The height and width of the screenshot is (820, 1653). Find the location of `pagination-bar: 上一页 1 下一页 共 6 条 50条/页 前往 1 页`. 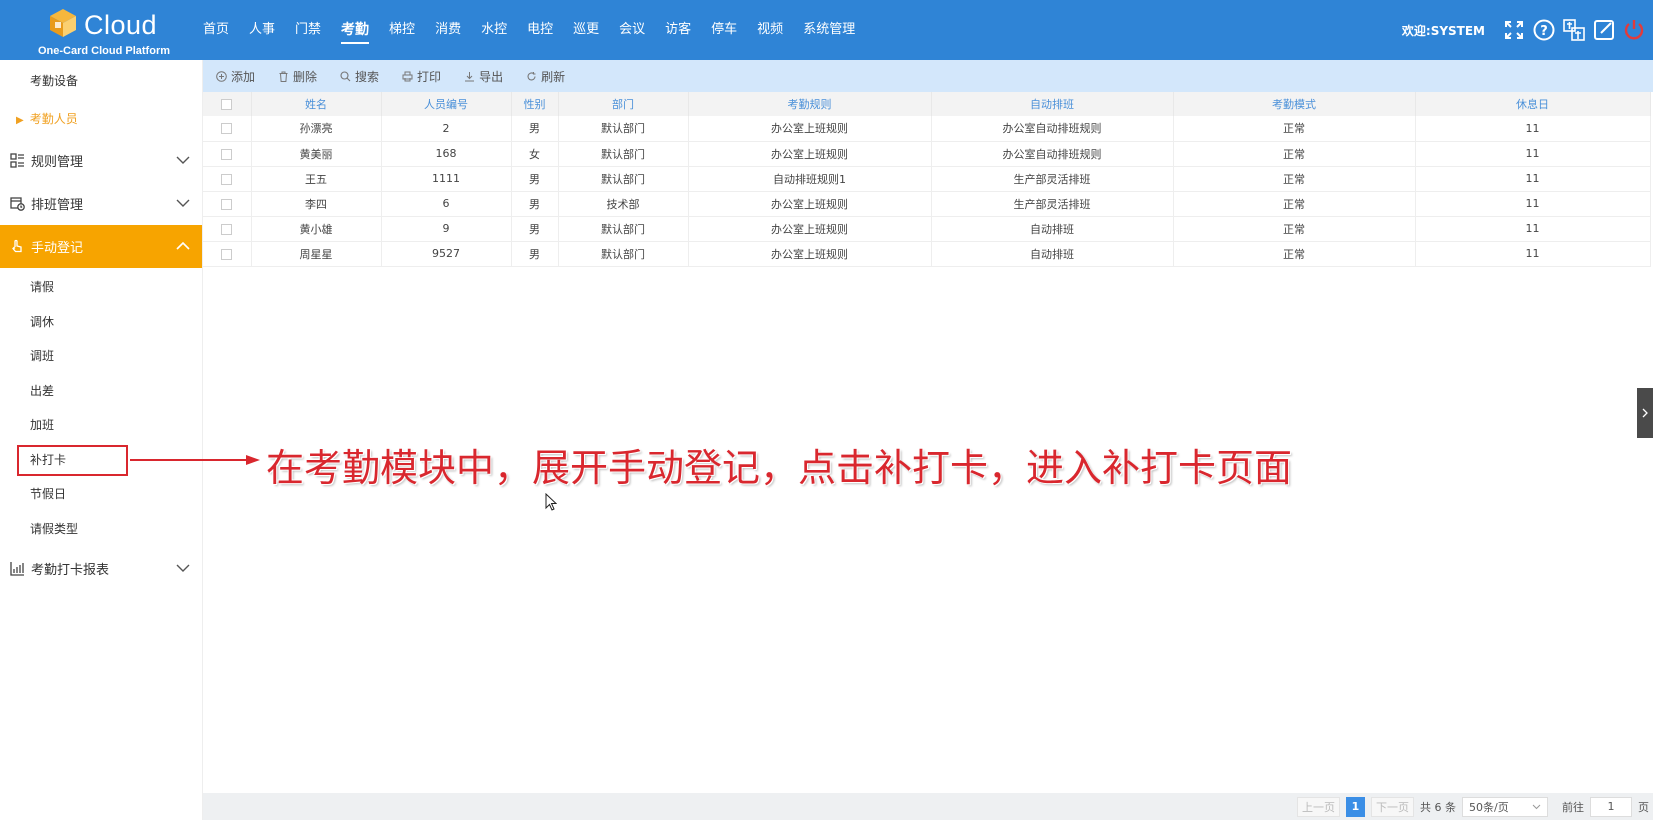

pagination-bar: 上一页 1 下一页 共 6 条 50条/页 前往 1 页 is located at coordinates (928, 806).